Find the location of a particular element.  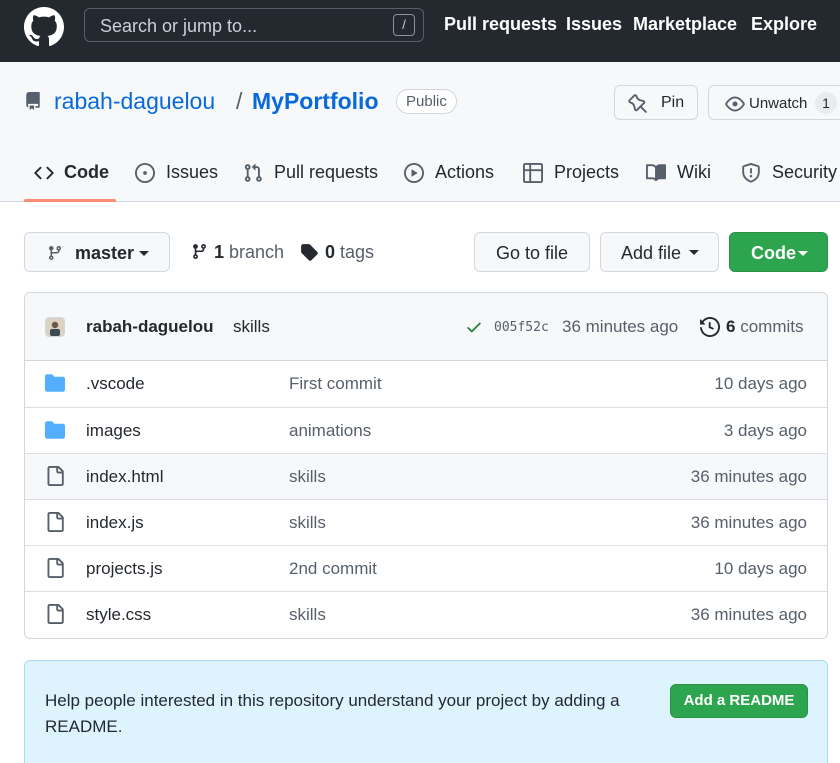

pin-icon is located at coordinates (637, 103).